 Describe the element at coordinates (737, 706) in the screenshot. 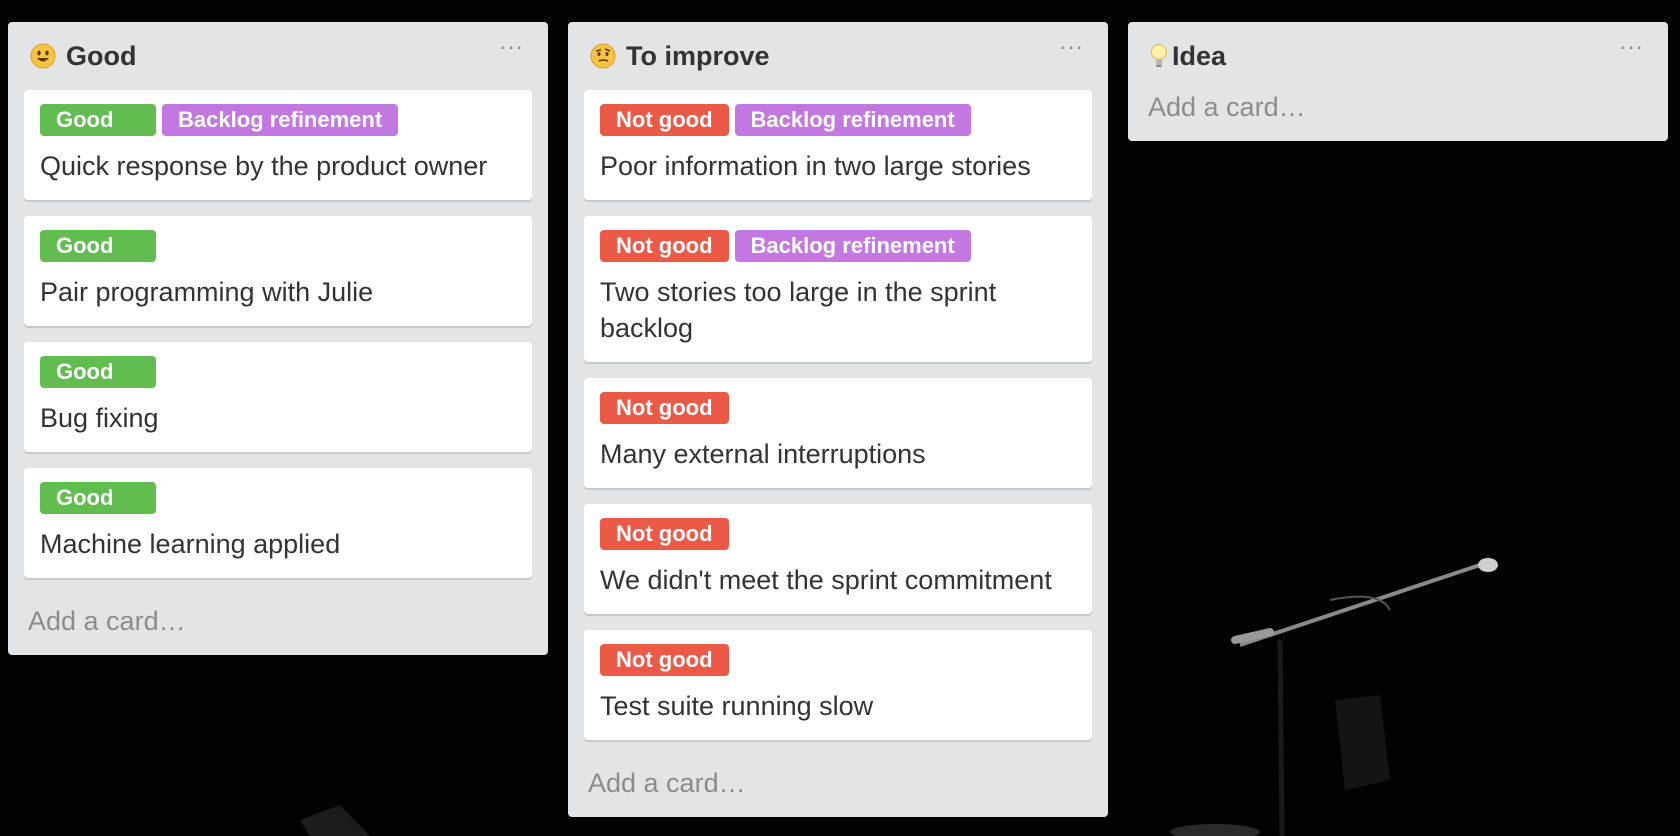

I see `card-title: Test suite running slow` at that location.